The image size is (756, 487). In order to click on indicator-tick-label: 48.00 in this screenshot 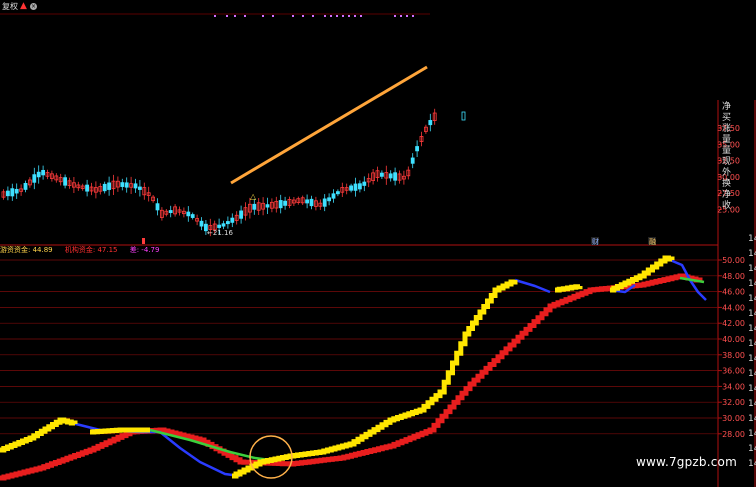, I will do `click(733, 276)`.